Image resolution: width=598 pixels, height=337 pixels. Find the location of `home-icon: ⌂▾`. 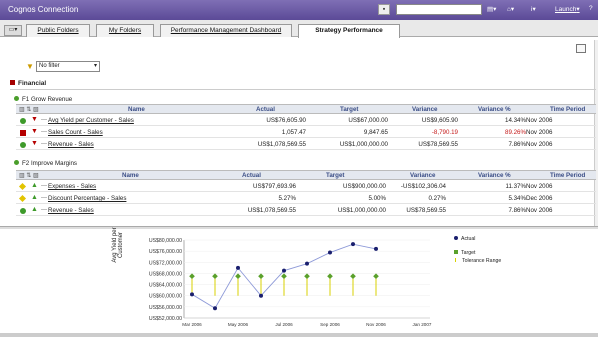

home-icon: ⌂▾ is located at coordinates (510, 9).